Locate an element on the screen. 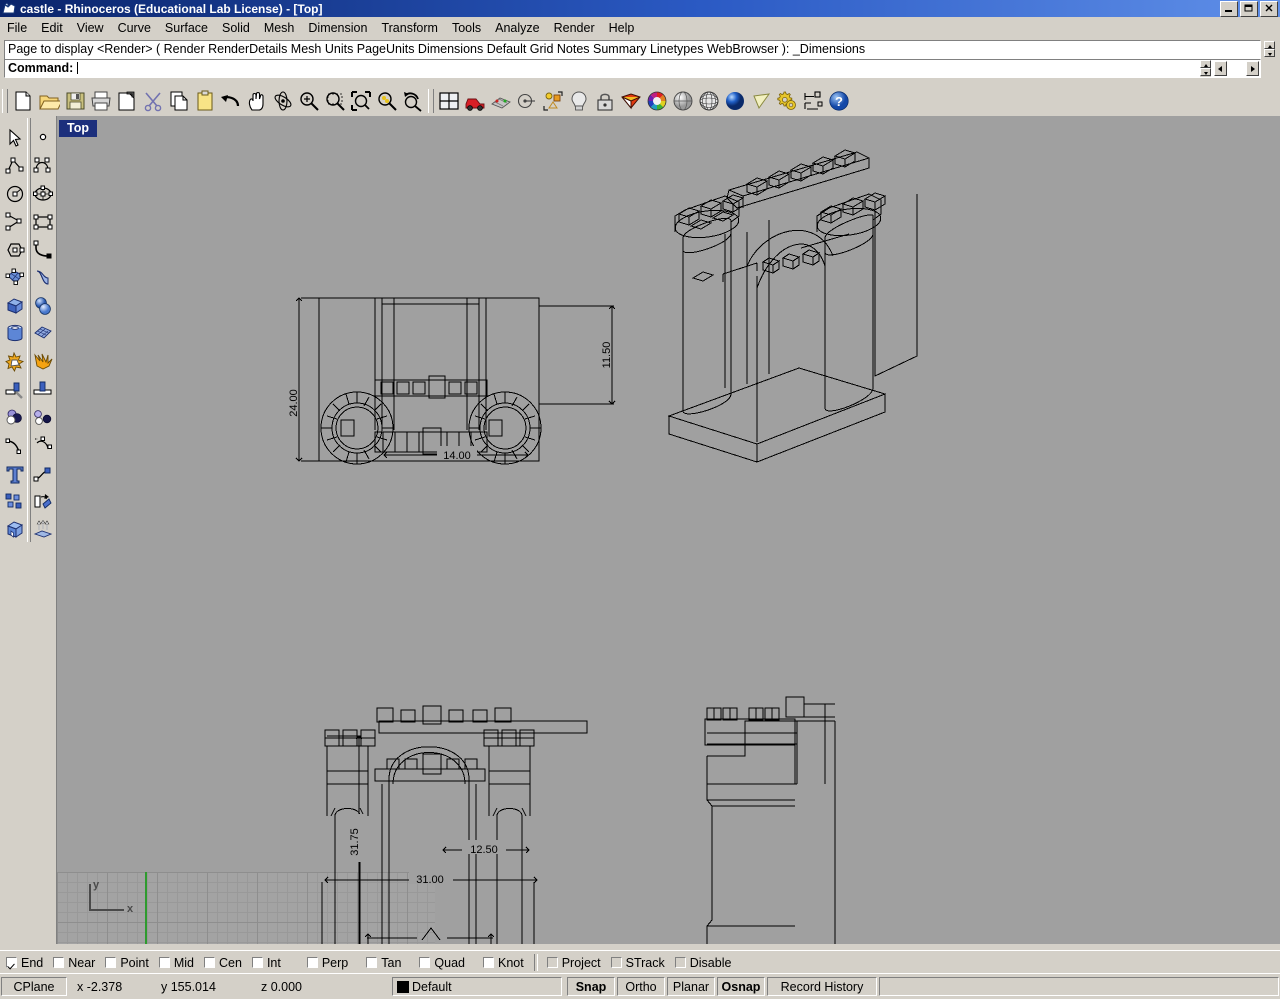 This screenshot has width=1280, height=999. osnap-mid-checkbox is located at coordinates (164, 962).